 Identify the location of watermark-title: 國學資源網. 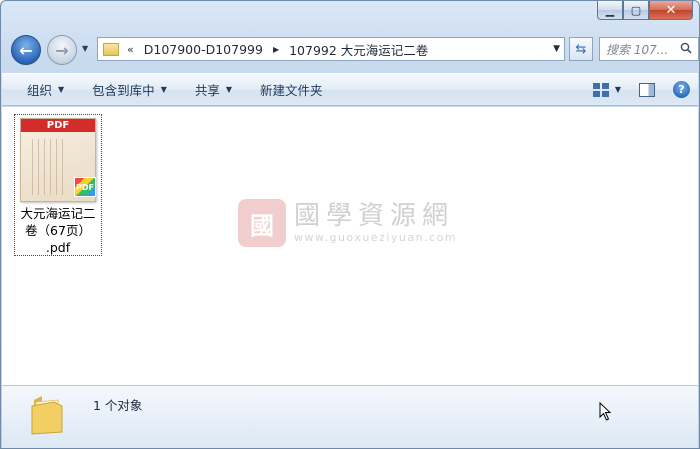
(374, 216).